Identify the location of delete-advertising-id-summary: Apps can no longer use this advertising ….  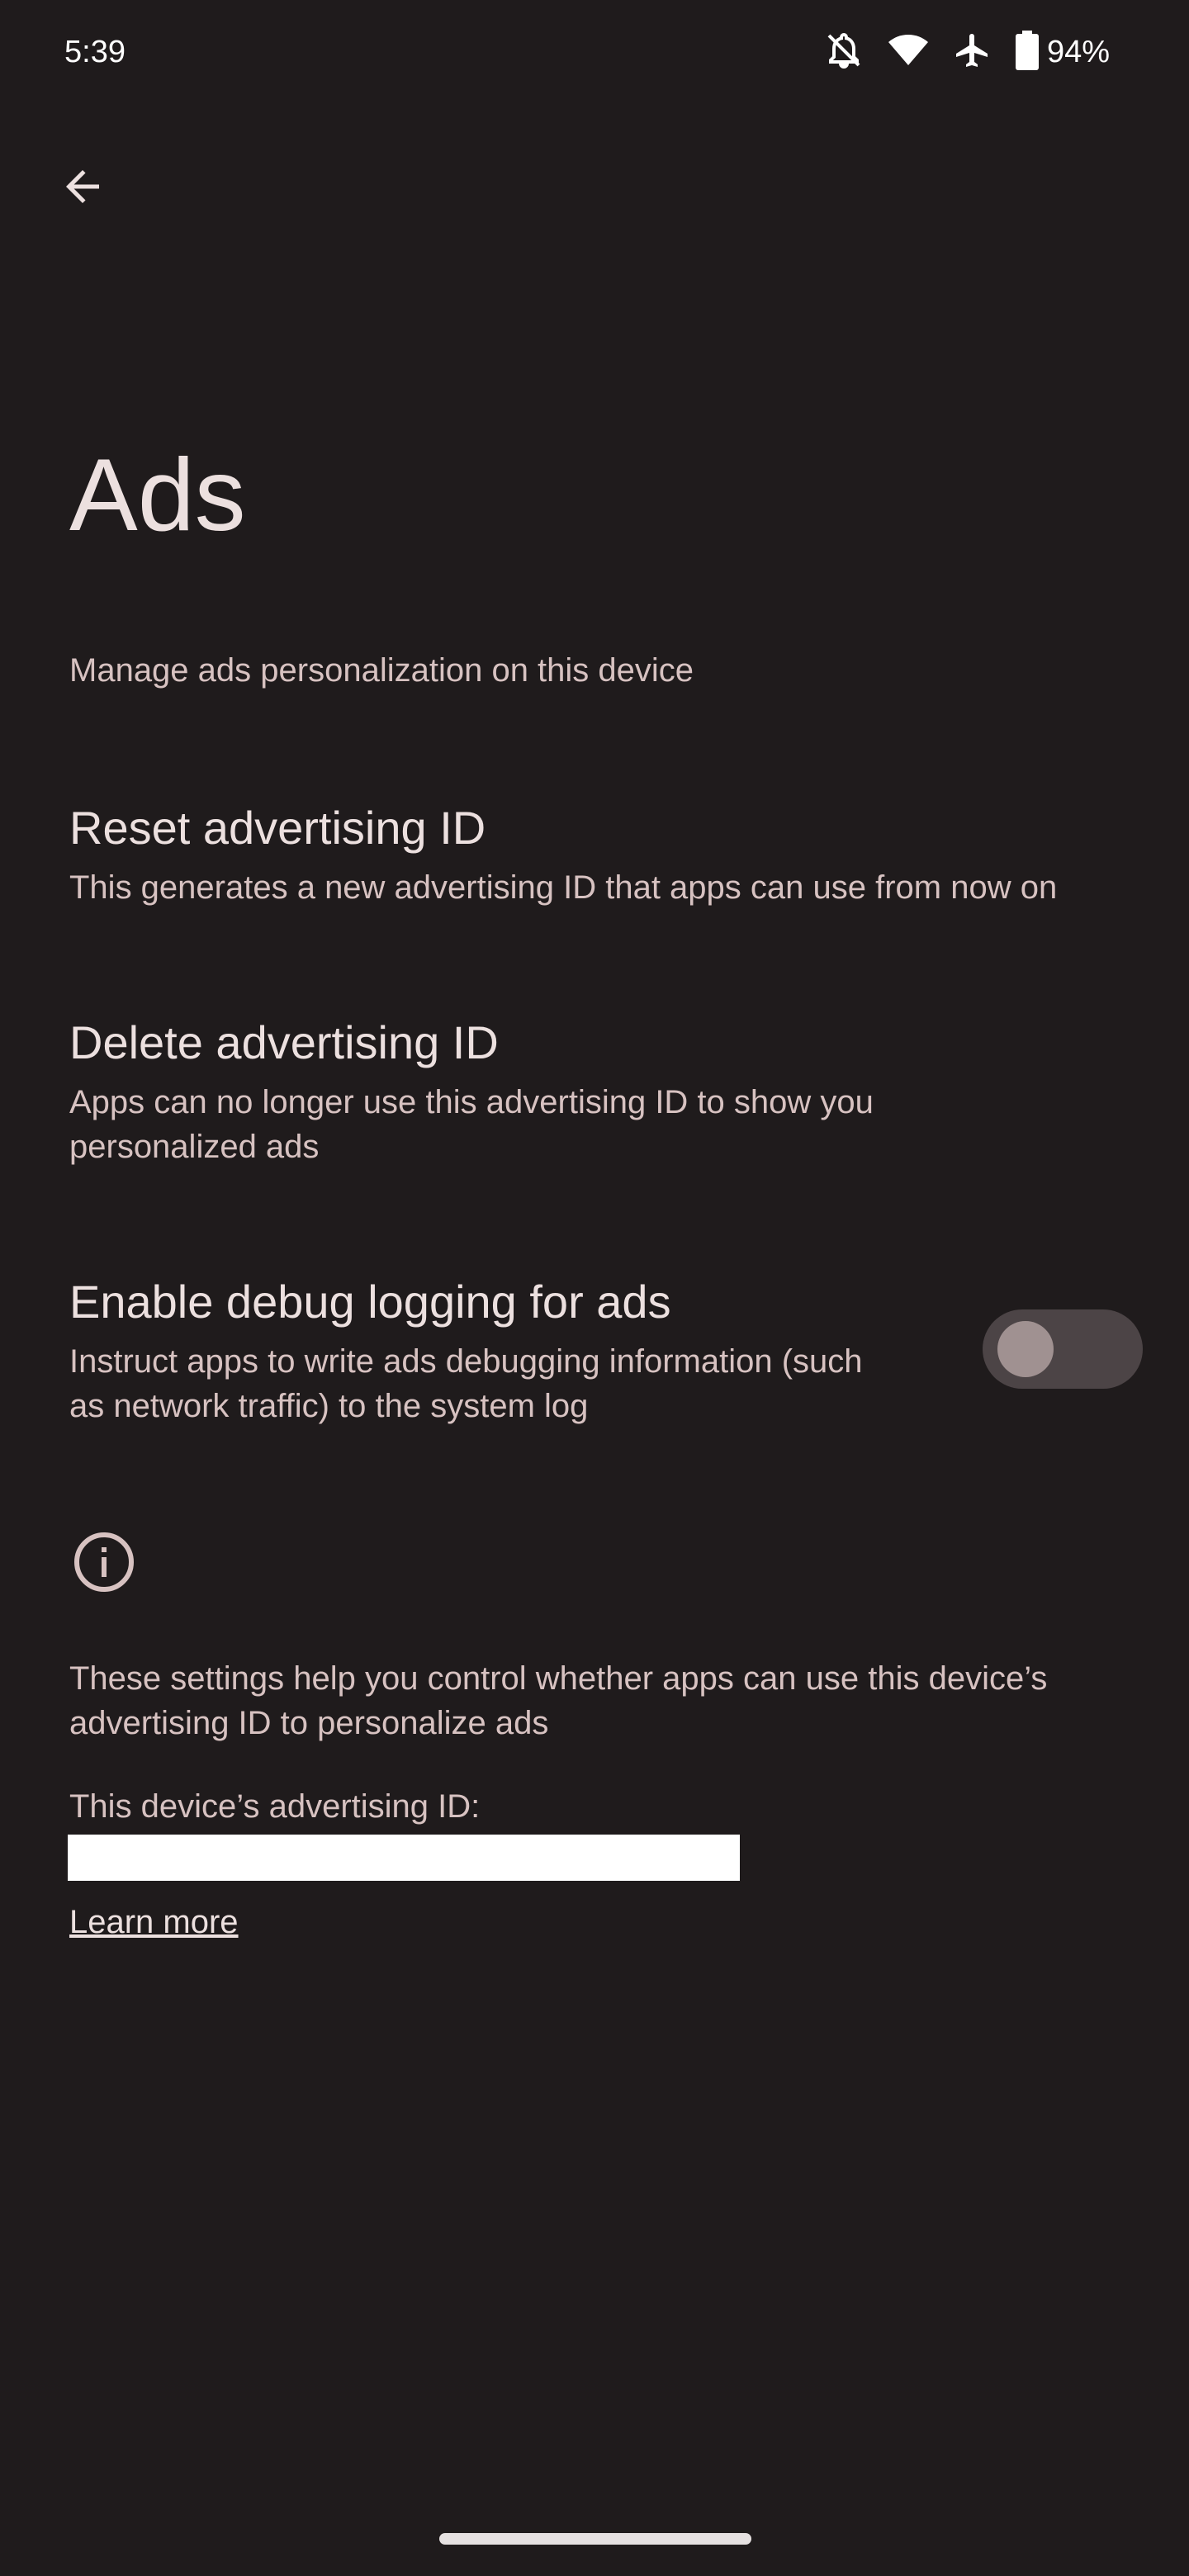
(471, 1124).